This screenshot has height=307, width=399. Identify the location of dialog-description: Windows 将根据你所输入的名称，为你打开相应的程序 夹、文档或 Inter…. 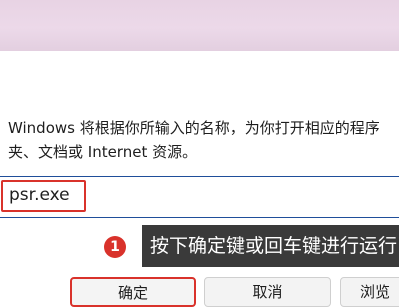
(194, 140).